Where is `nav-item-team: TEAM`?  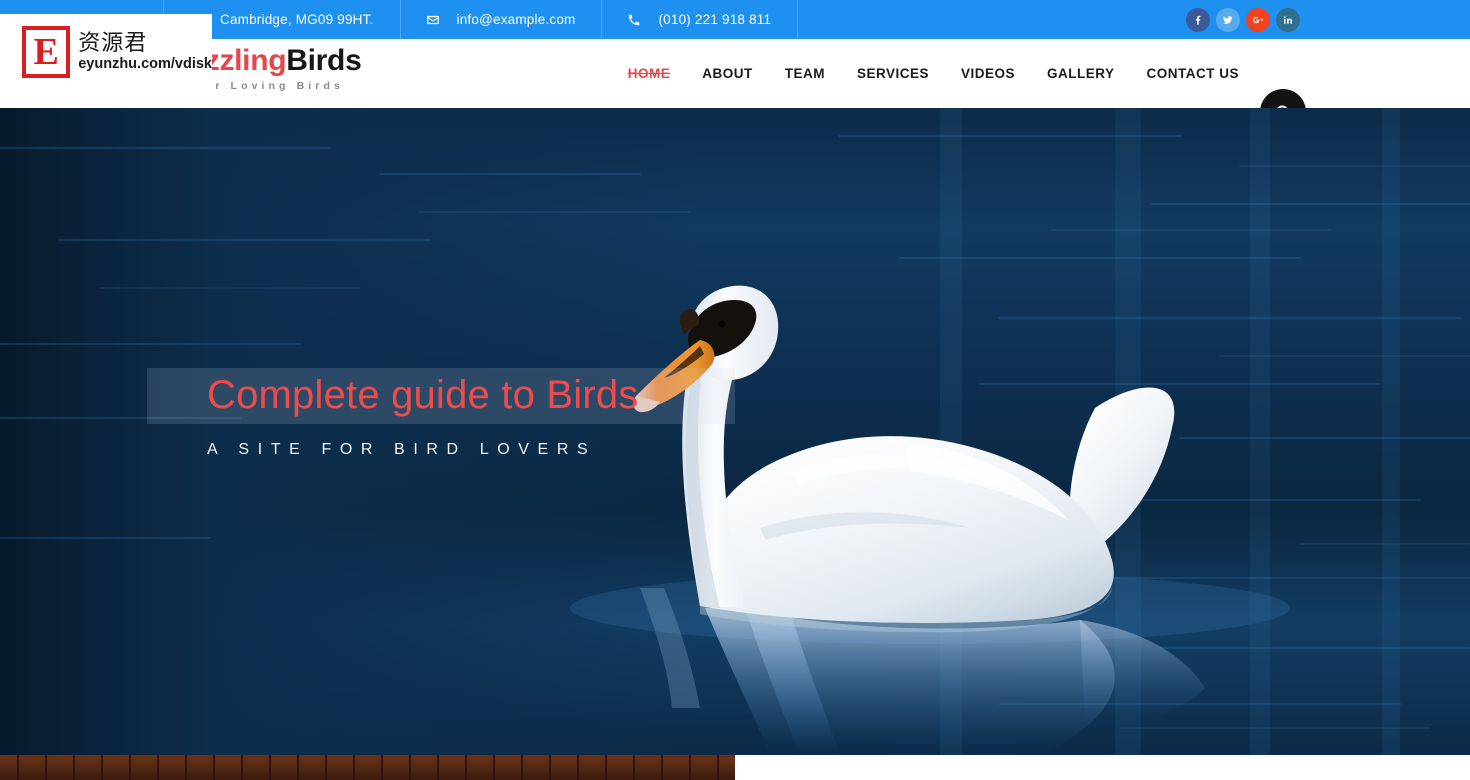 nav-item-team: TEAM is located at coordinates (805, 73).